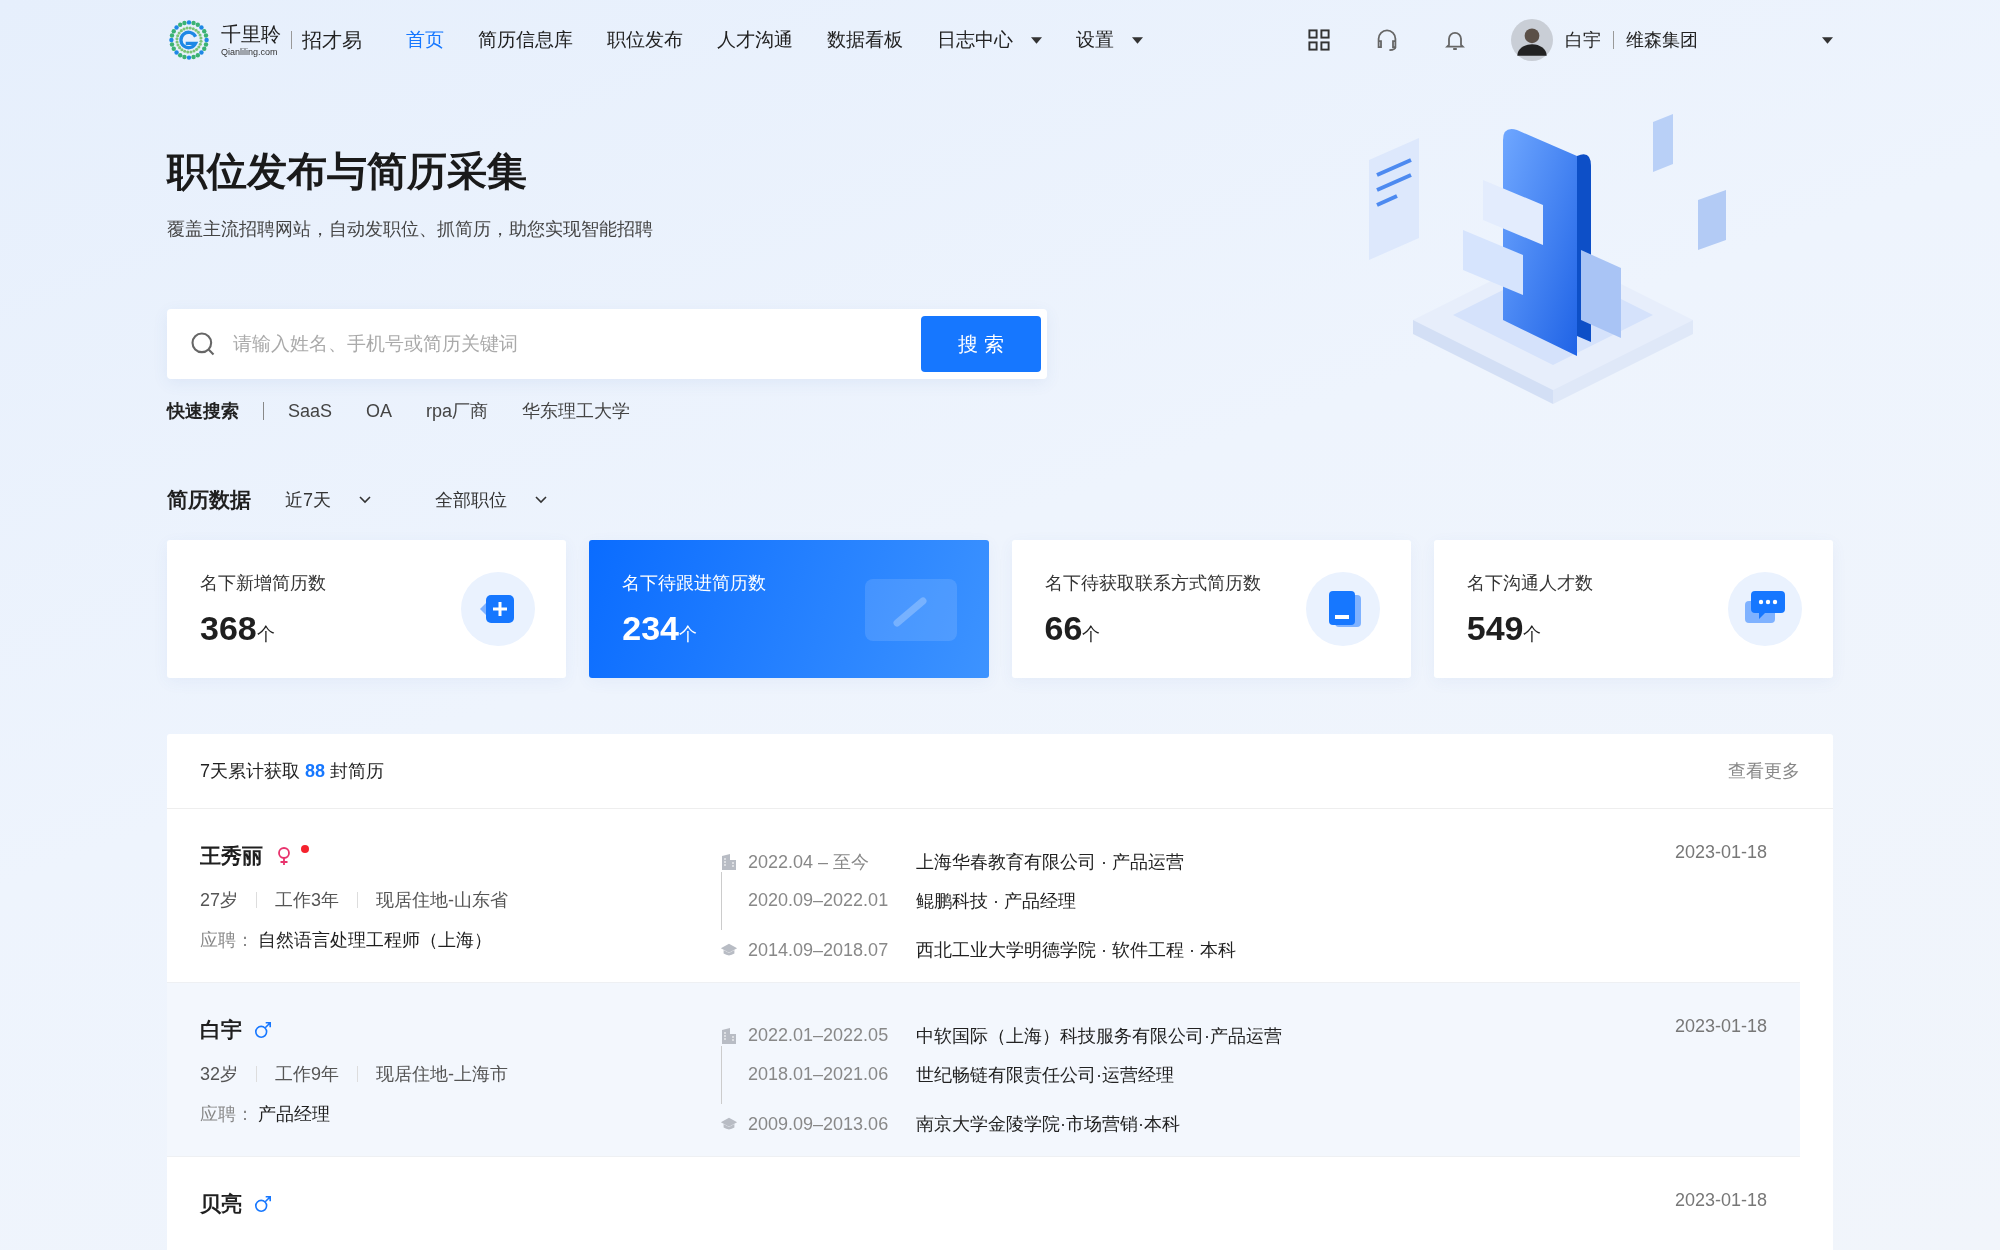  Describe the element at coordinates (989, 40) in the screenshot. I see `nav-item: 日志中心` at that location.